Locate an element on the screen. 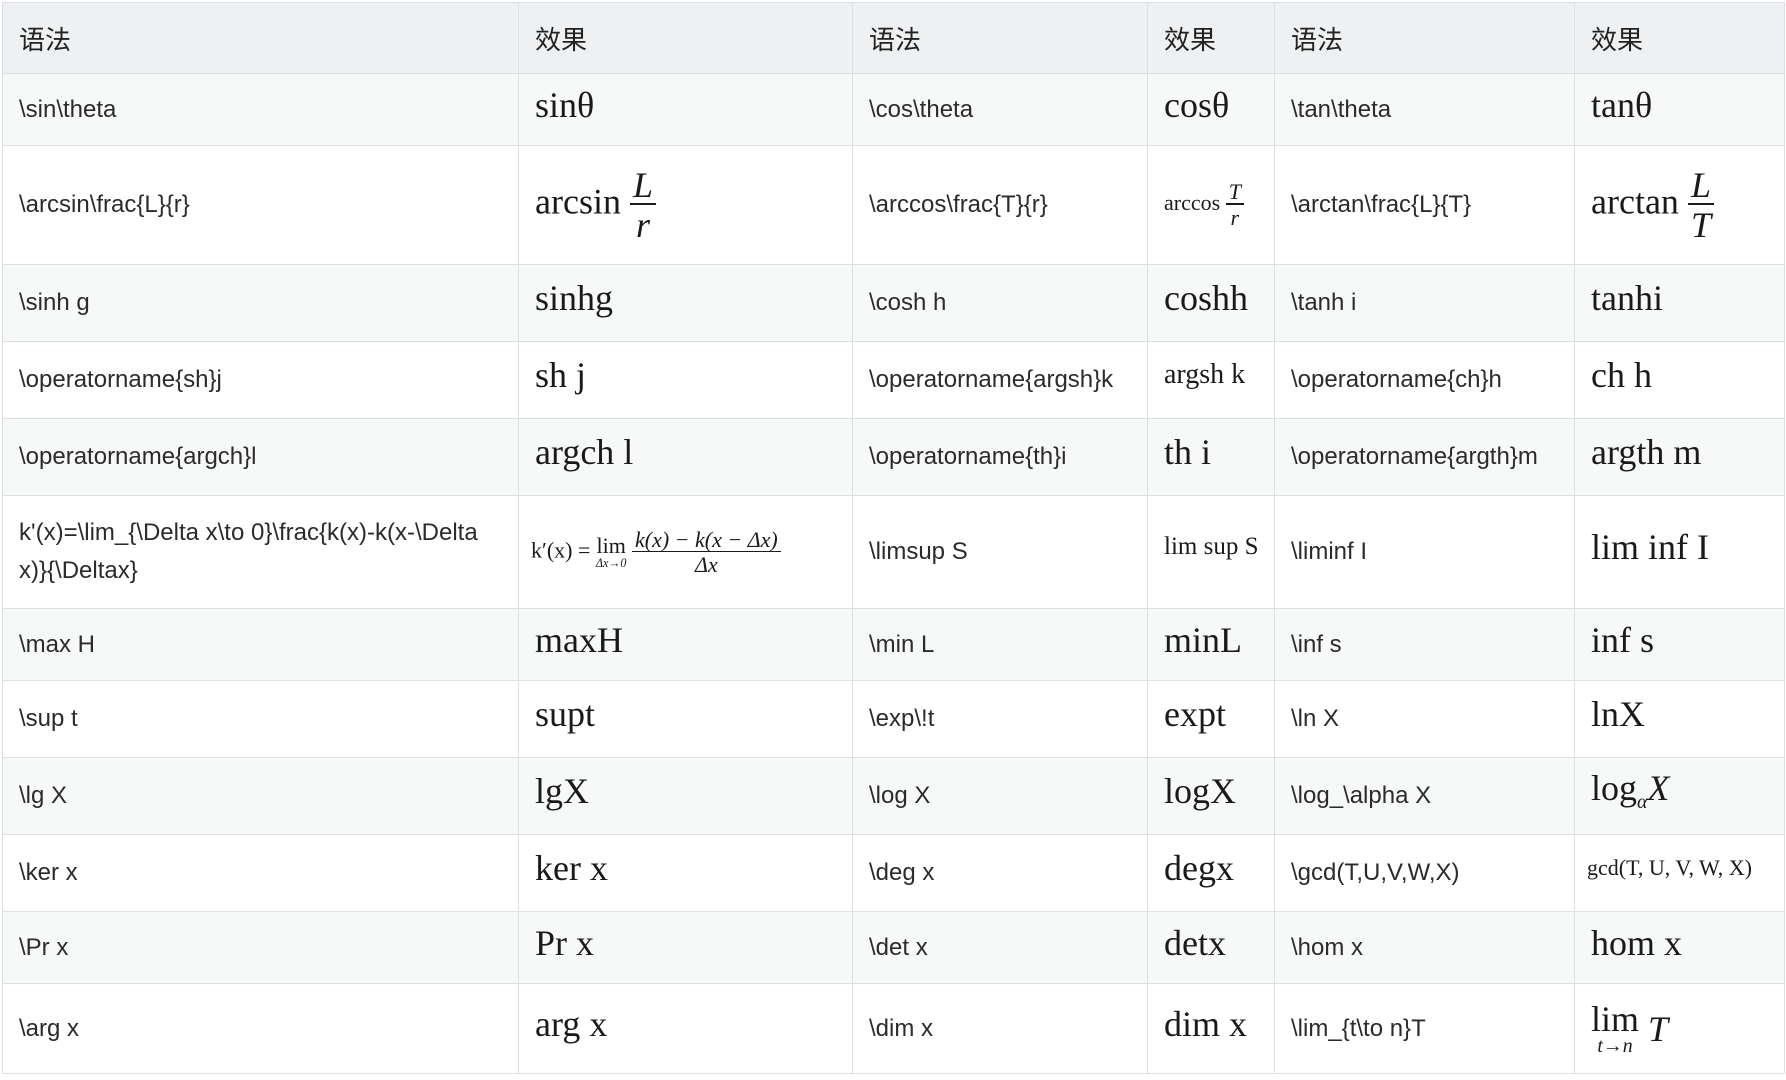  effect-formula: expt is located at coordinates (1195, 714).